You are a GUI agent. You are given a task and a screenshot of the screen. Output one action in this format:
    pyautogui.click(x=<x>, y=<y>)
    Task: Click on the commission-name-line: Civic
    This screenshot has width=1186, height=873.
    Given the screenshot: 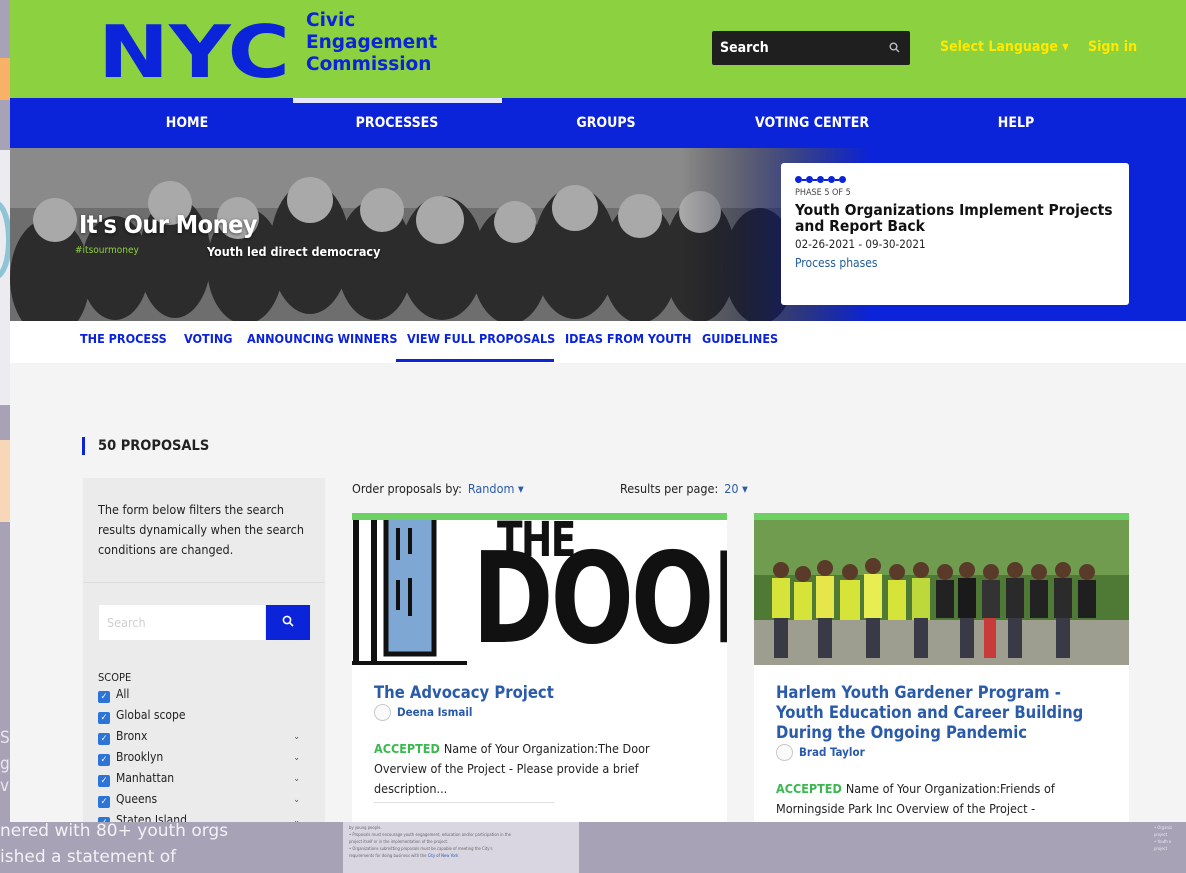 What is the action you would take?
    pyautogui.click(x=331, y=20)
    